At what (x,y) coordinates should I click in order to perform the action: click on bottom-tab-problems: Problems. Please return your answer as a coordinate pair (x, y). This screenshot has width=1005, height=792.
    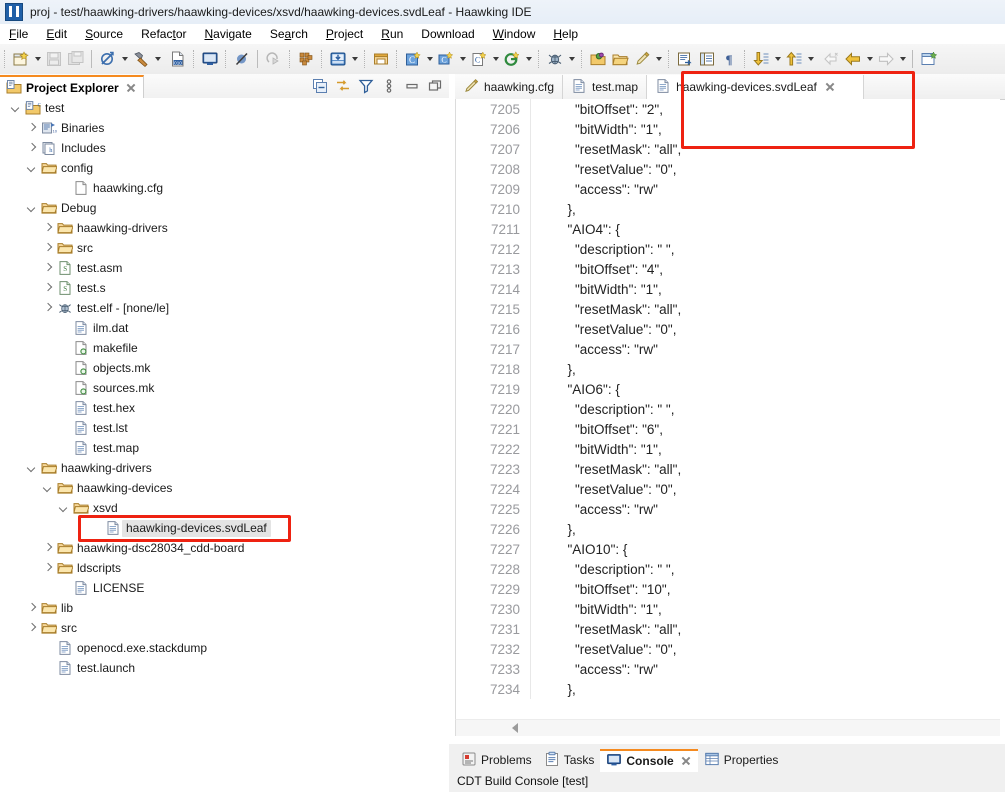
    Looking at the image, I should click on (496, 760).